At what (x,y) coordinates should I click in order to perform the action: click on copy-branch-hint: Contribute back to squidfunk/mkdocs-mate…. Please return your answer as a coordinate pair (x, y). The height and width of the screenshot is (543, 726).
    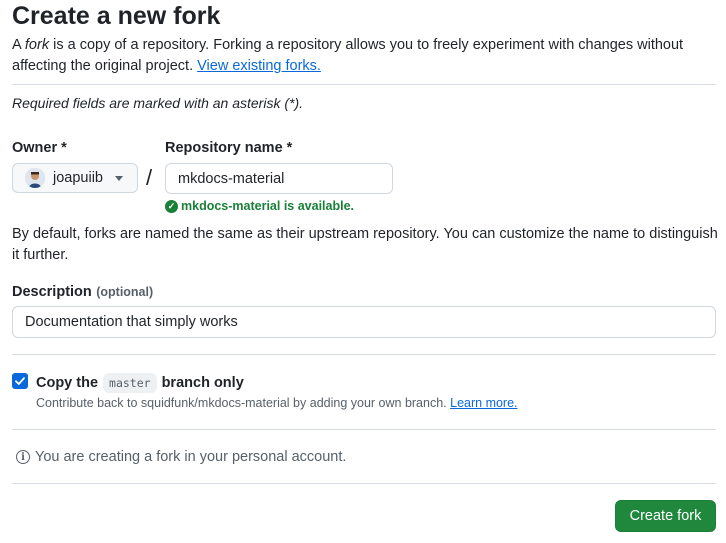
    Looking at the image, I should click on (277, 403).